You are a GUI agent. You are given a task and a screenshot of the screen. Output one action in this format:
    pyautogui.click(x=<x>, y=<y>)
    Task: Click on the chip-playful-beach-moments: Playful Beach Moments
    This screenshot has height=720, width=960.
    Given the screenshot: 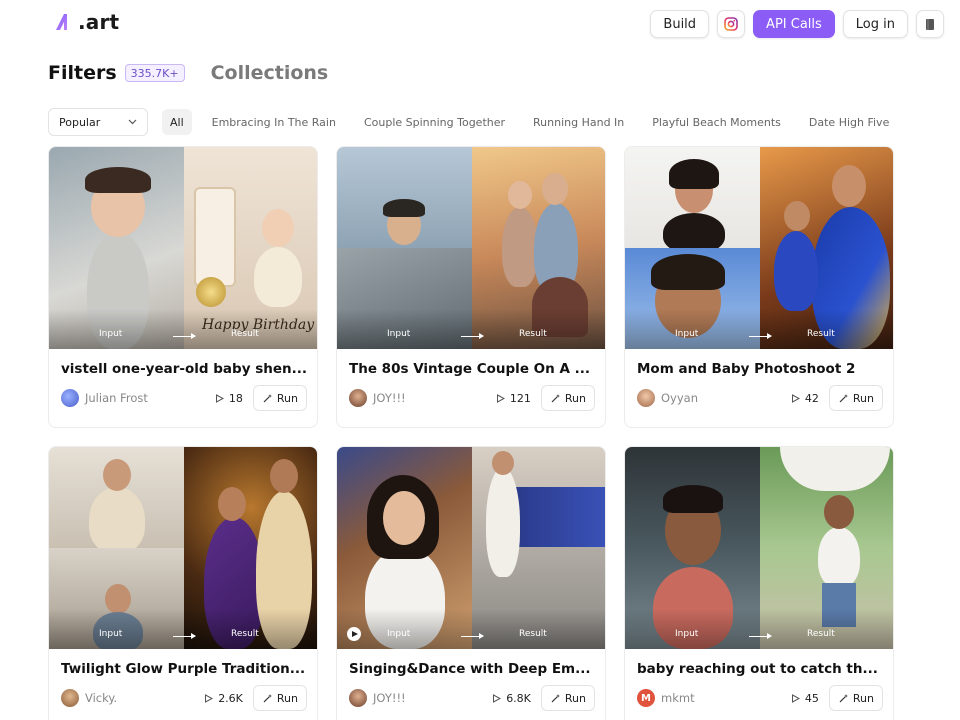 What is the action you would take?
    pyautogui.click(x=716, y=122)
    